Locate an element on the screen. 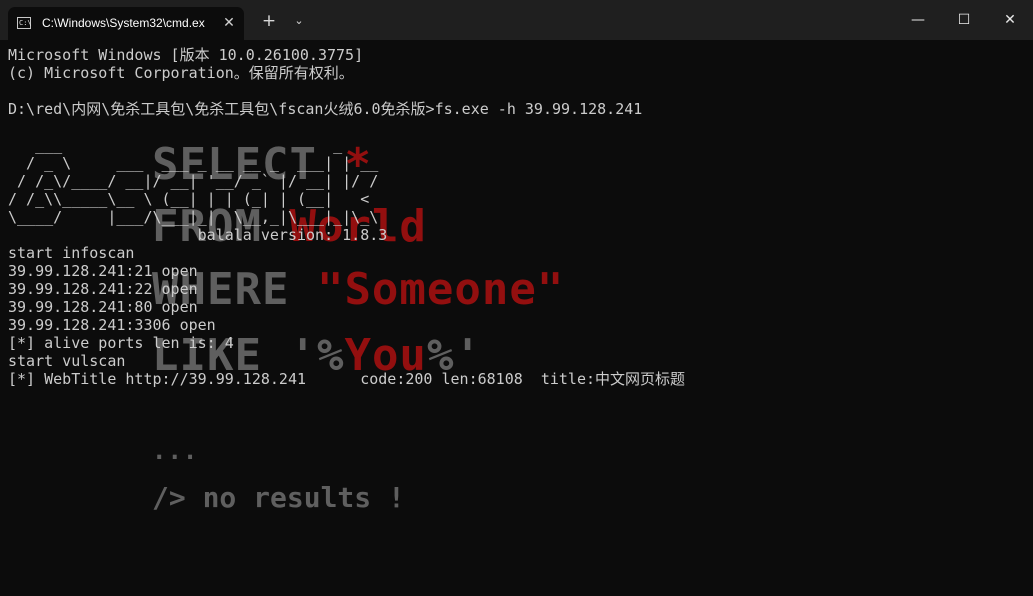 The image size is (1033, 596). port-result-line: 39.99.128.241:3306 open is located at coordinates (112, 325).